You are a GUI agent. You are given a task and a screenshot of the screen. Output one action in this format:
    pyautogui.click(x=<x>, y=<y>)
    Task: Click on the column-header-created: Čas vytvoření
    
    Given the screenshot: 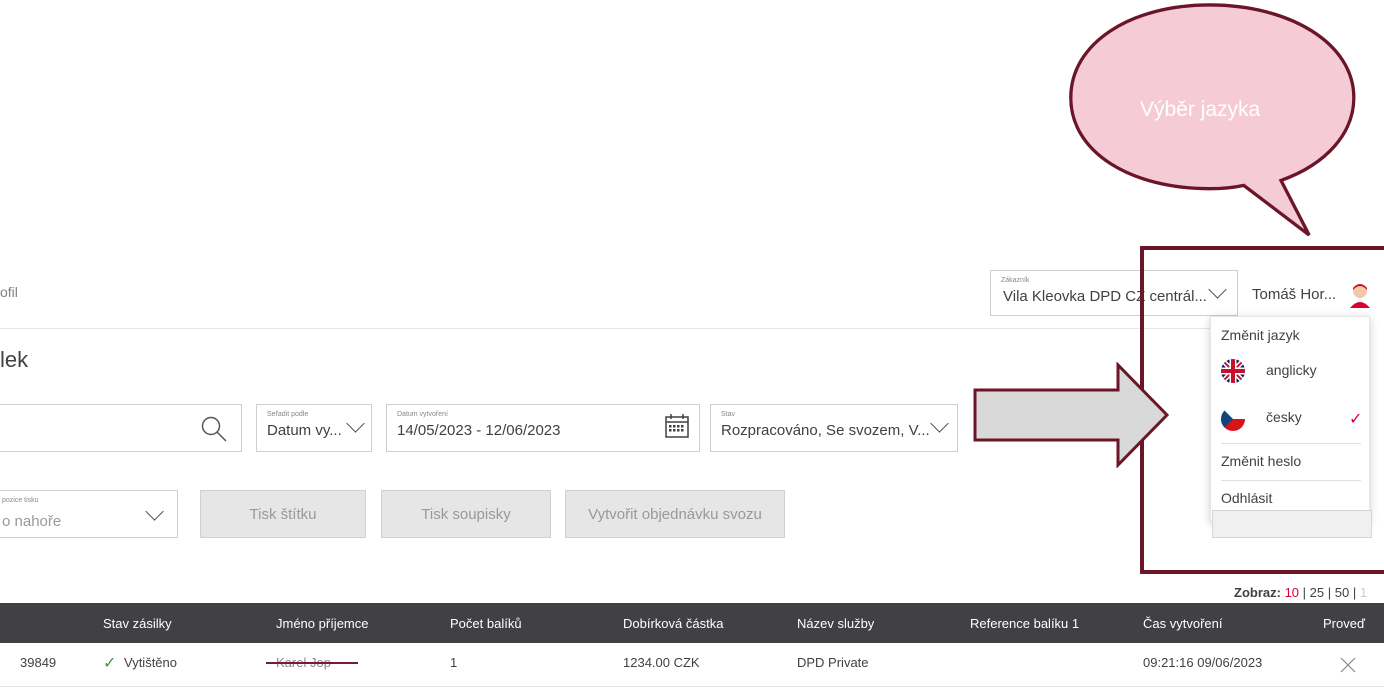 What is the action you would take?
    pyautogui.click(x=1182, y=623)
    